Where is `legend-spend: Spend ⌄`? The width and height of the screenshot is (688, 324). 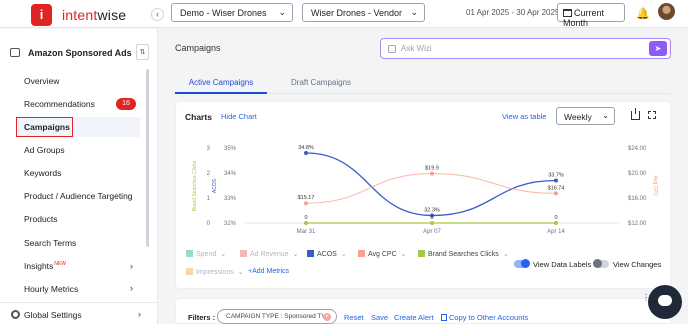
legend-spend: Spend ⌄ is located at coordinates (206, 254).